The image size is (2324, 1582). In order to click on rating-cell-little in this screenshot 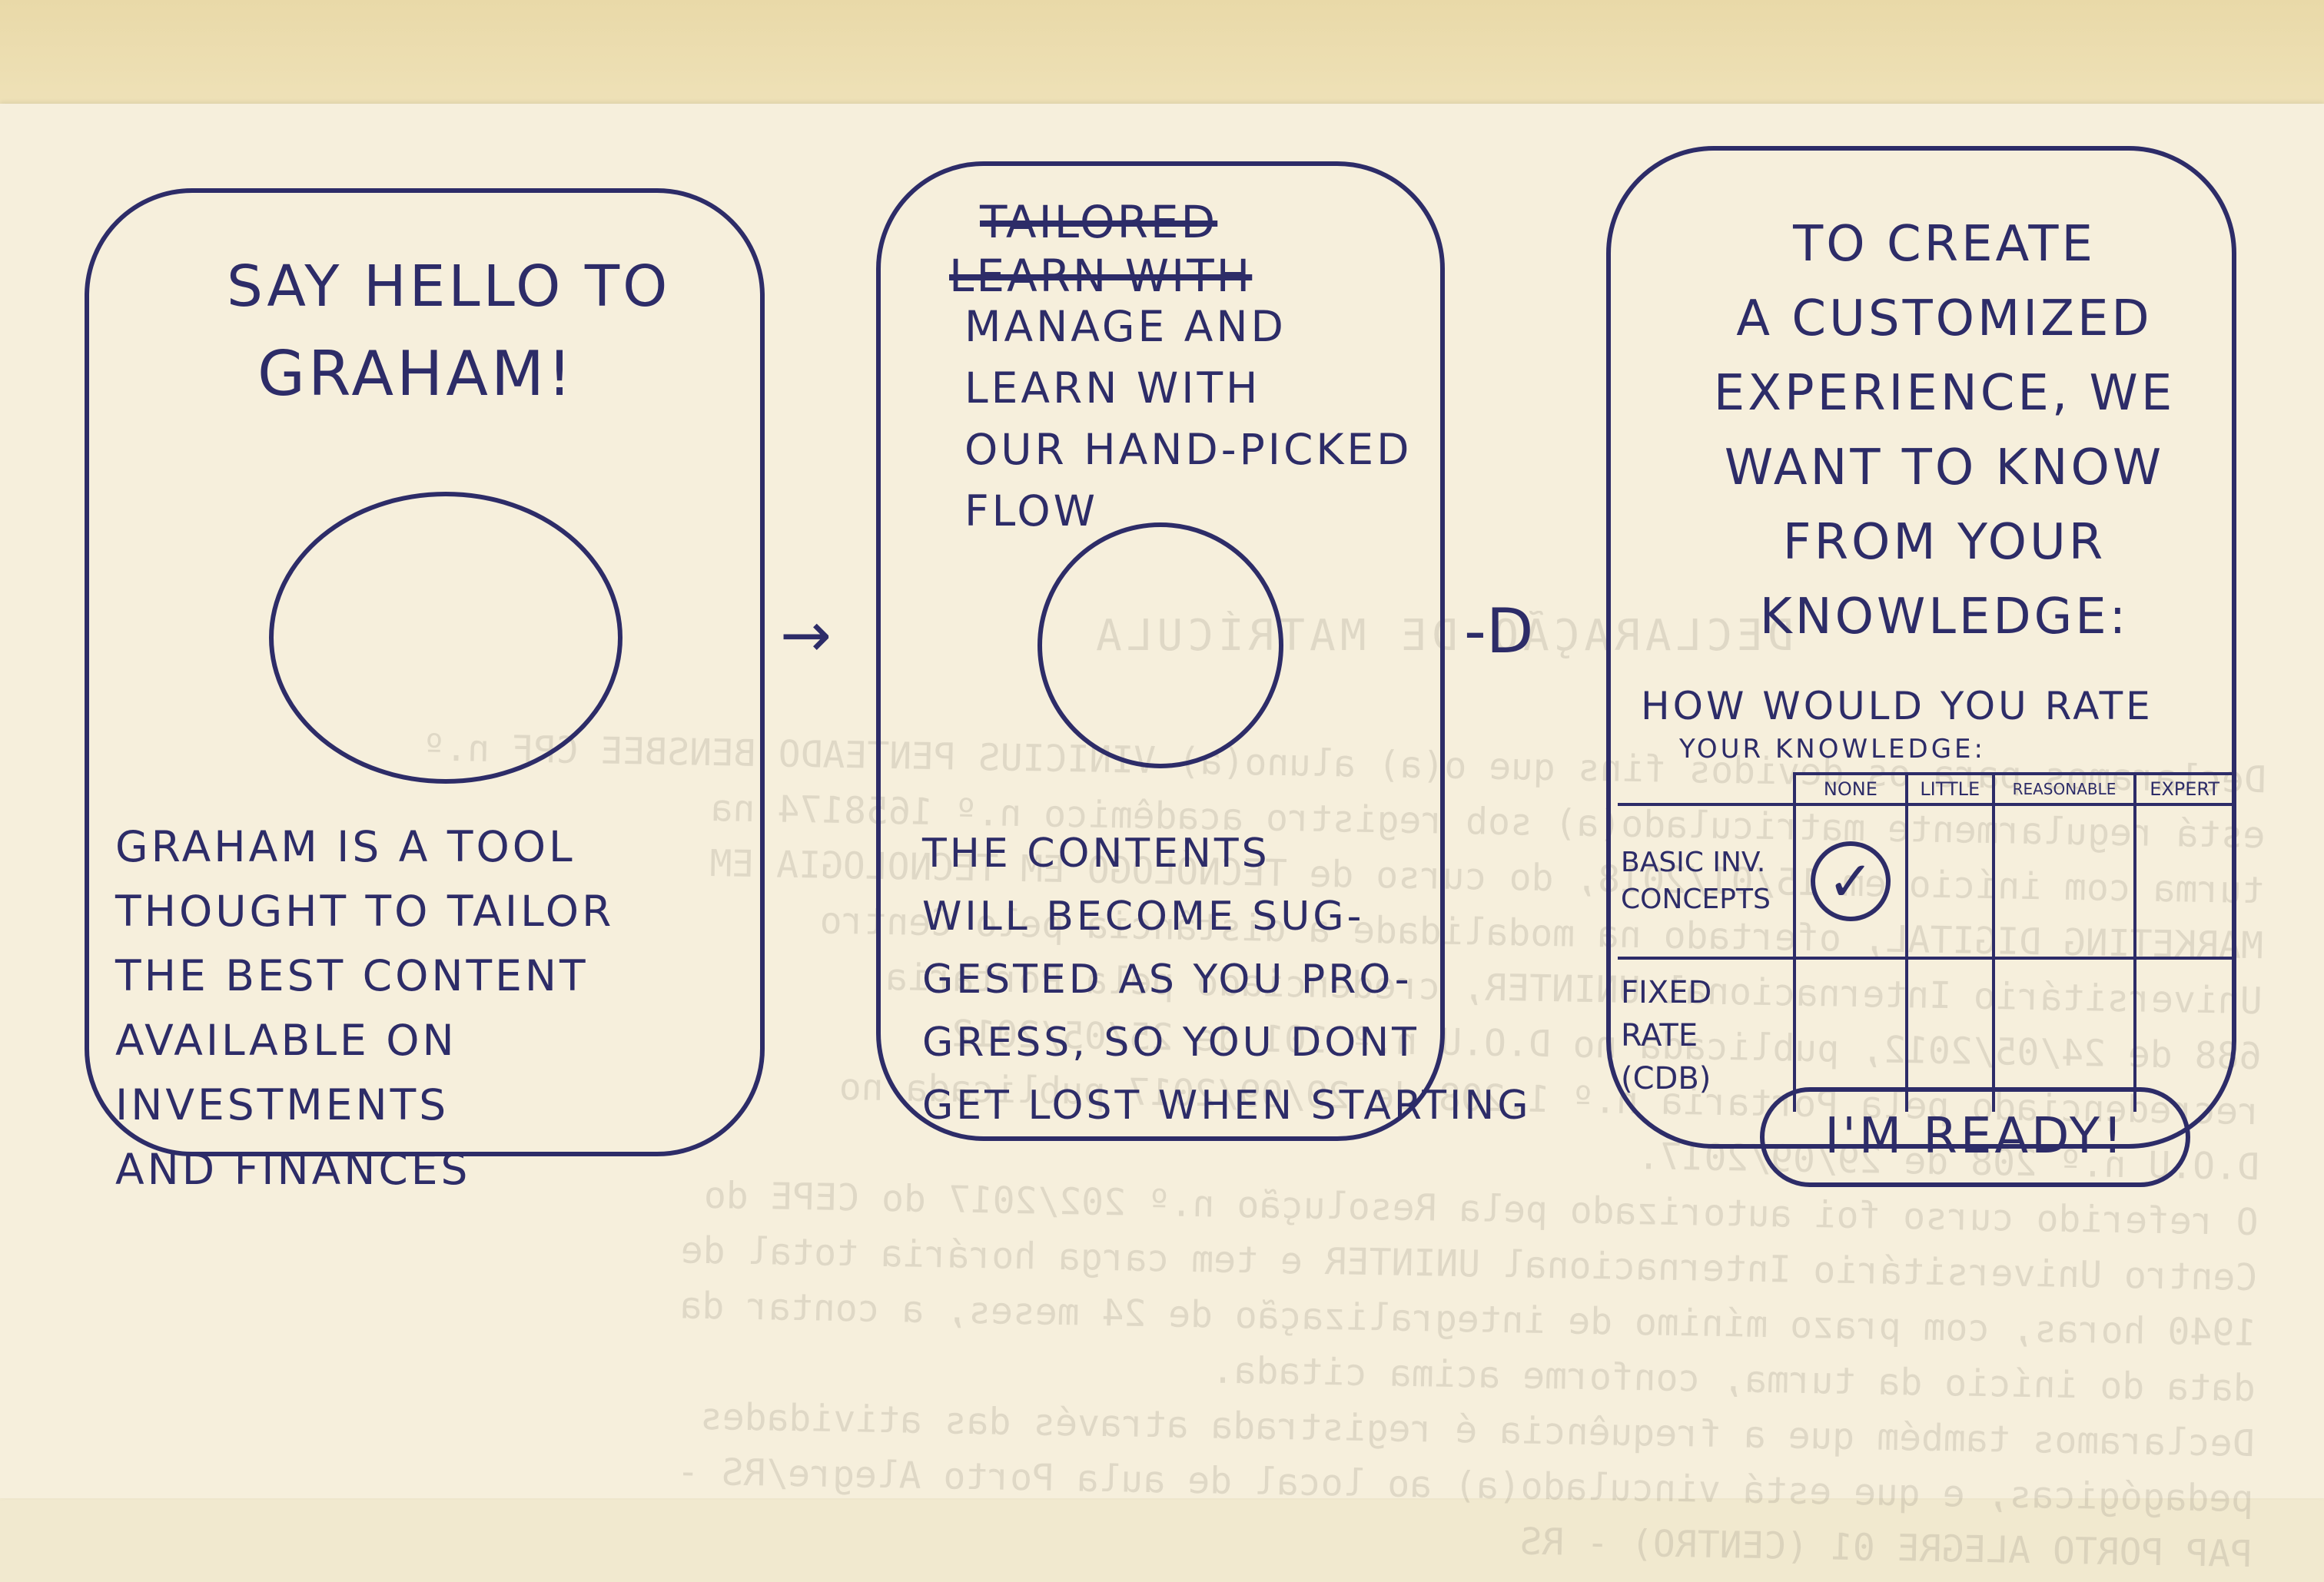, I will do `click(1949, 881)`.